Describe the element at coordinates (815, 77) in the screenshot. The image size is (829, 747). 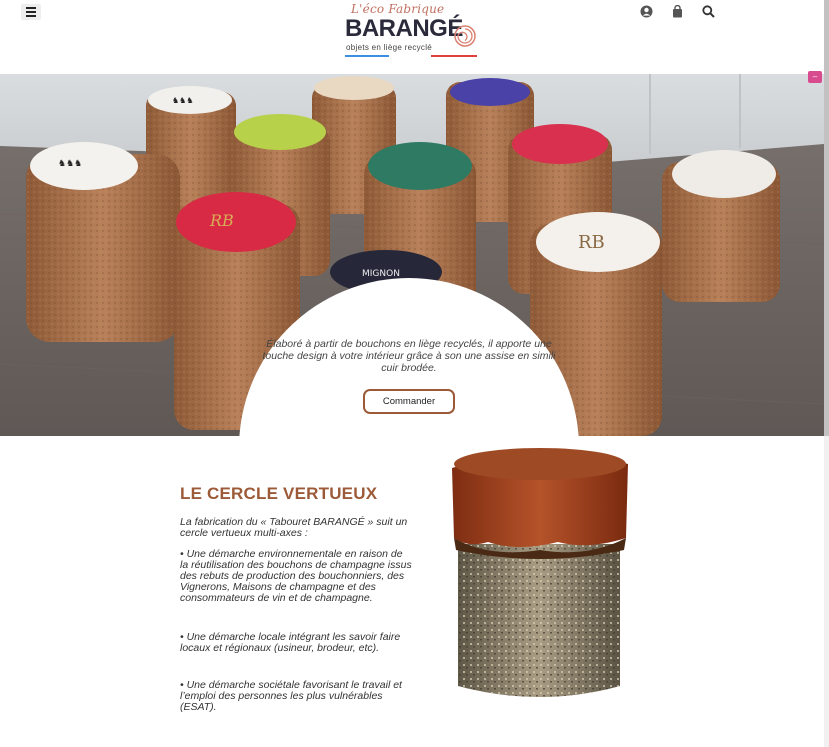
I see `side-widget-tab: –` at that location.